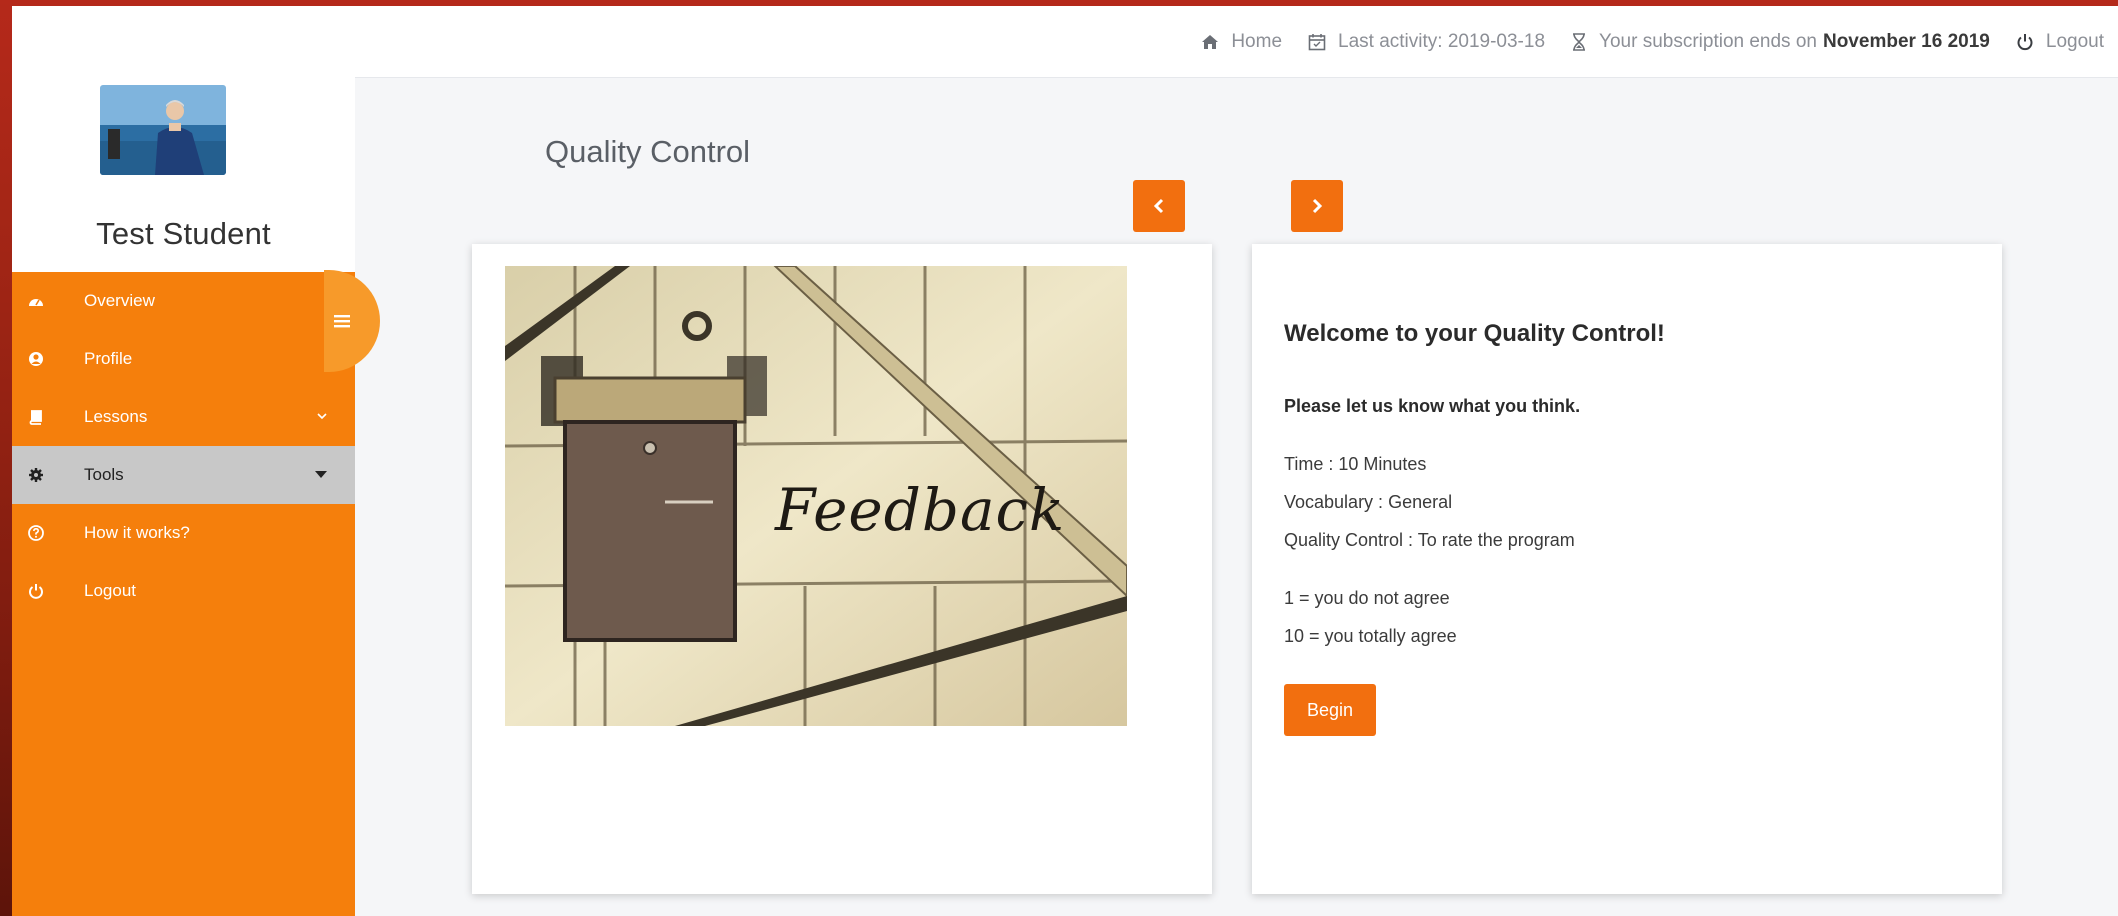  What do you see at coordinates (183, 233) in the screenshot?
I see `student-name: Test Student` at bounding box center [183, 233].